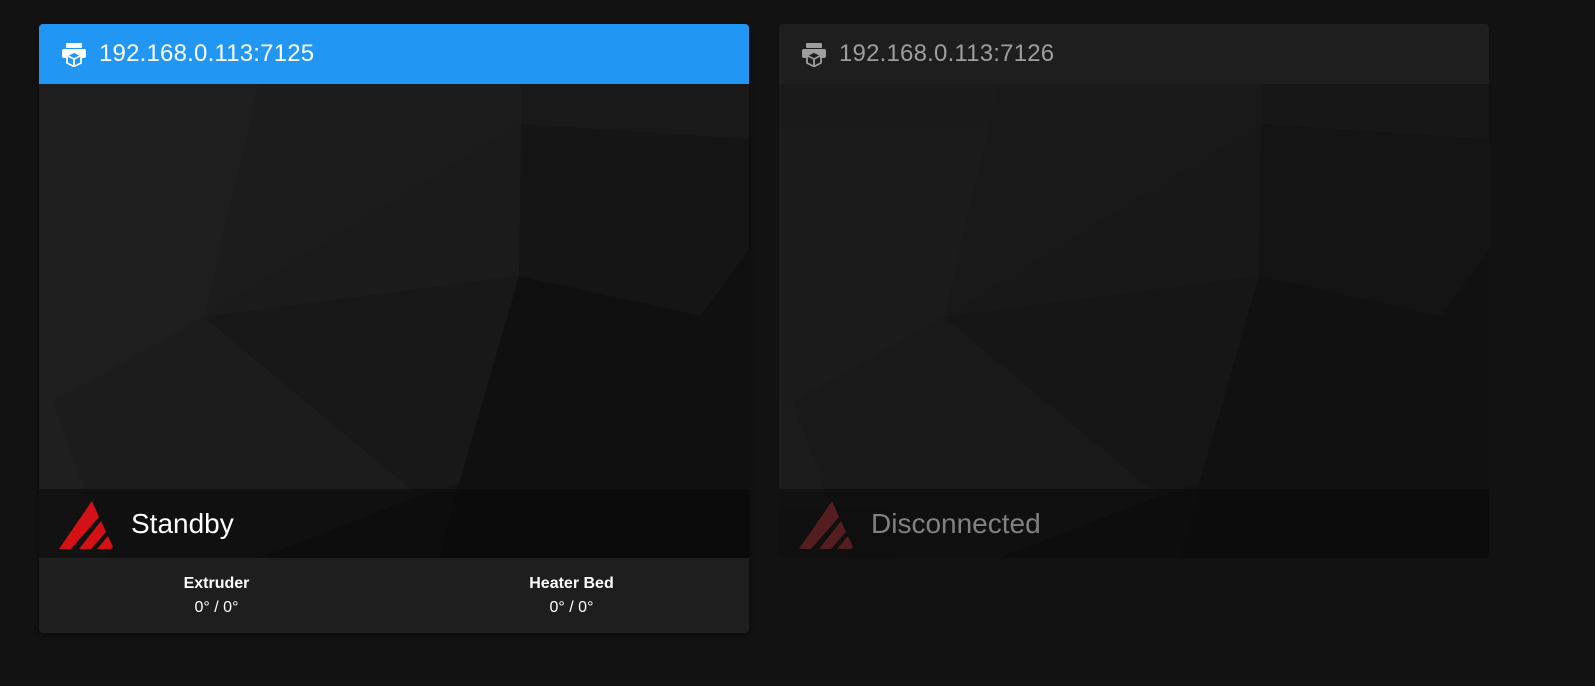  I want to click on printer-card-header: 192.168.0.113:7125, so click(394, 54).